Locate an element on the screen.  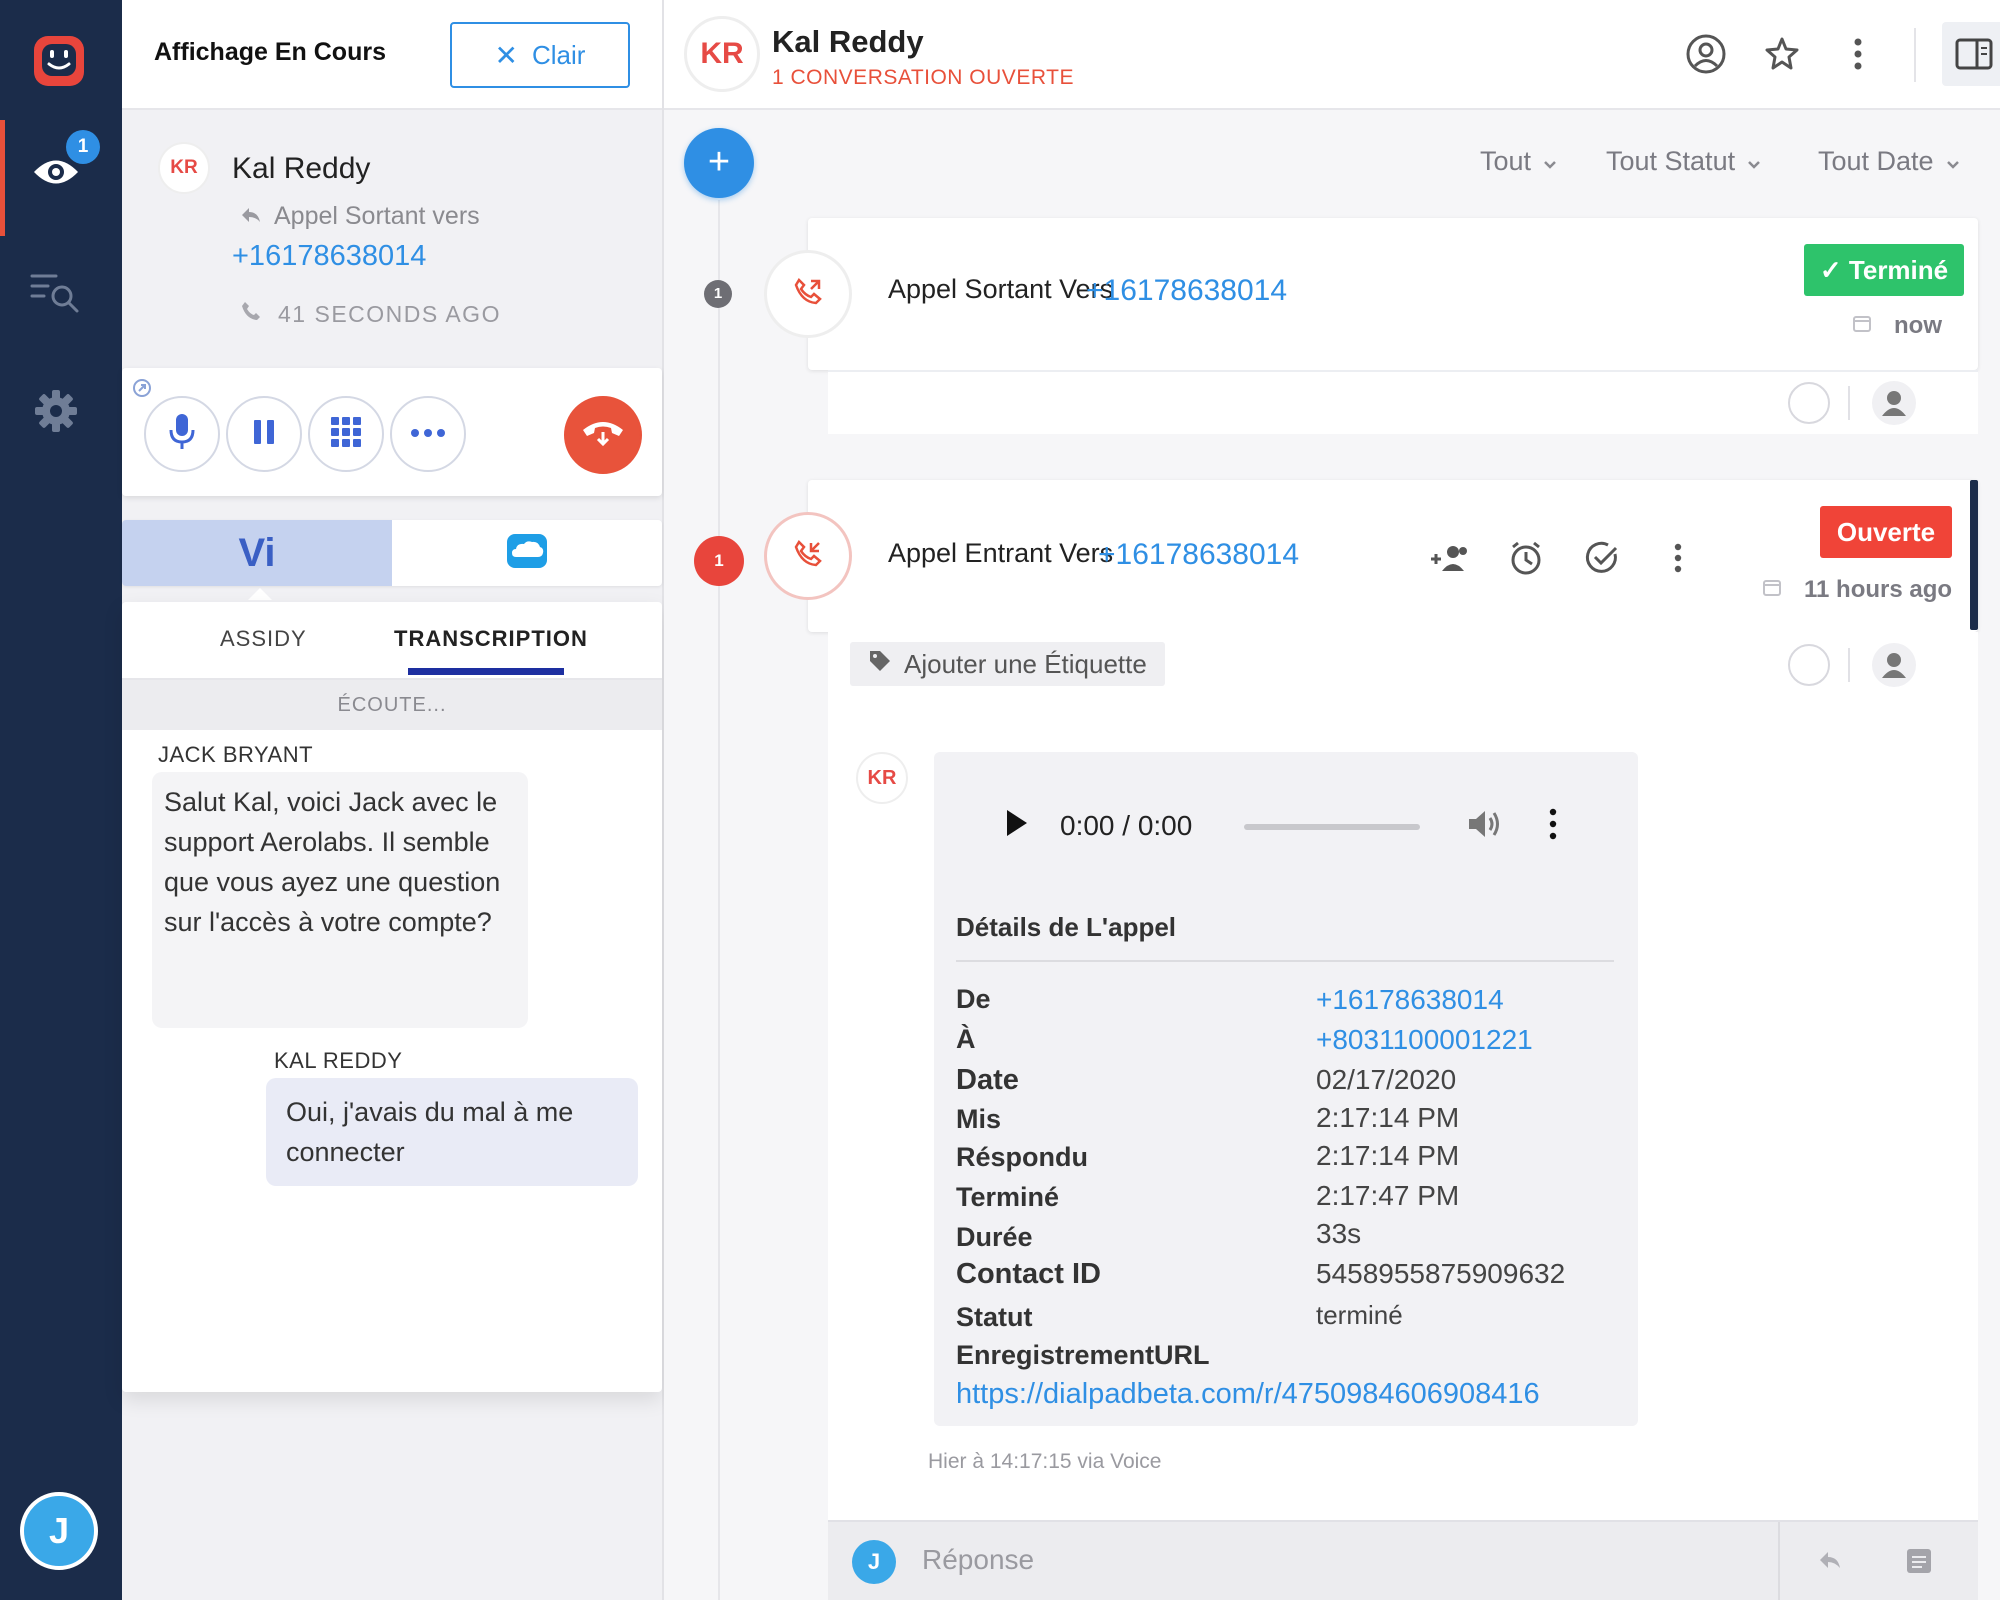
call-direction: Appel Sortant vers is located at coordinates (360, 216).